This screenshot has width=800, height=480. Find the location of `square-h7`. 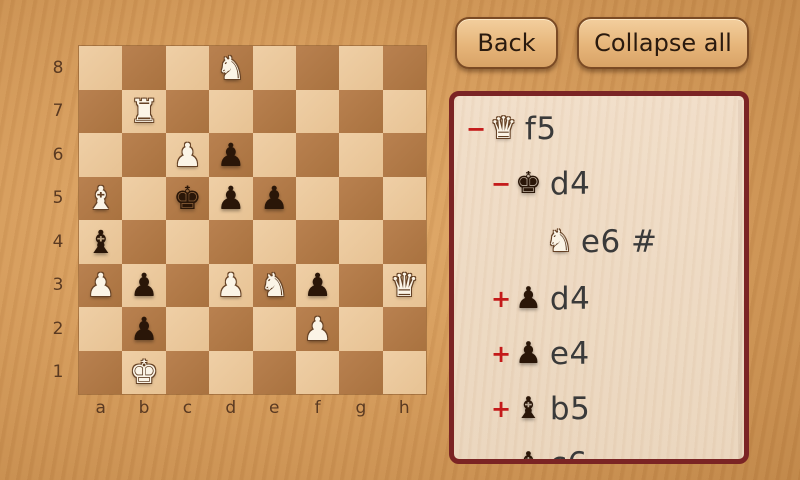

square-h7 is located at coordinates (404, 111).